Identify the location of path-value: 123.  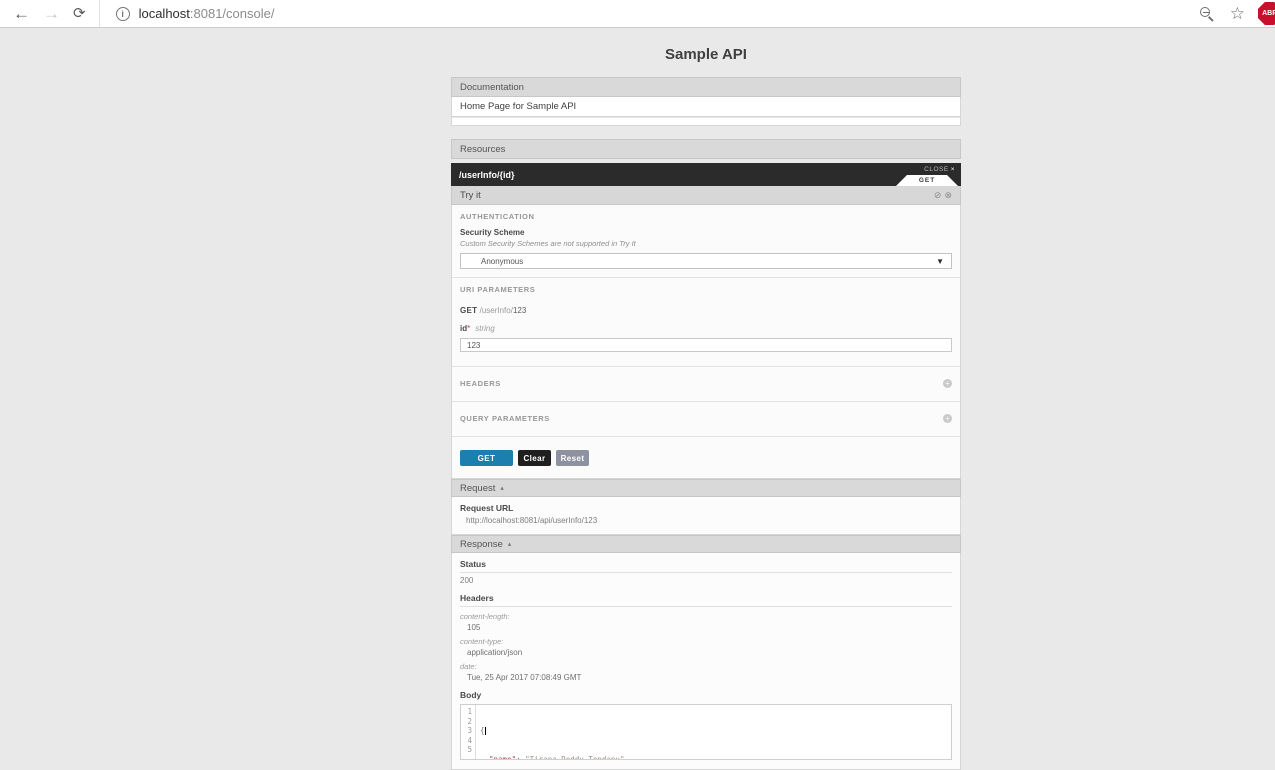
(519, 310).